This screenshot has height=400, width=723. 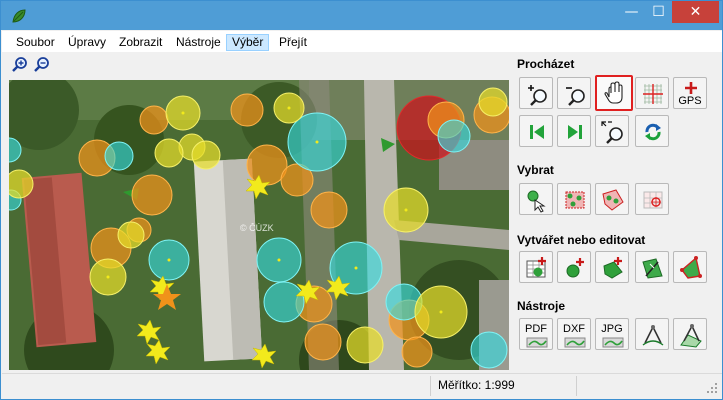 I want to click on compass-measure-icon, so click(x=653, y=335).